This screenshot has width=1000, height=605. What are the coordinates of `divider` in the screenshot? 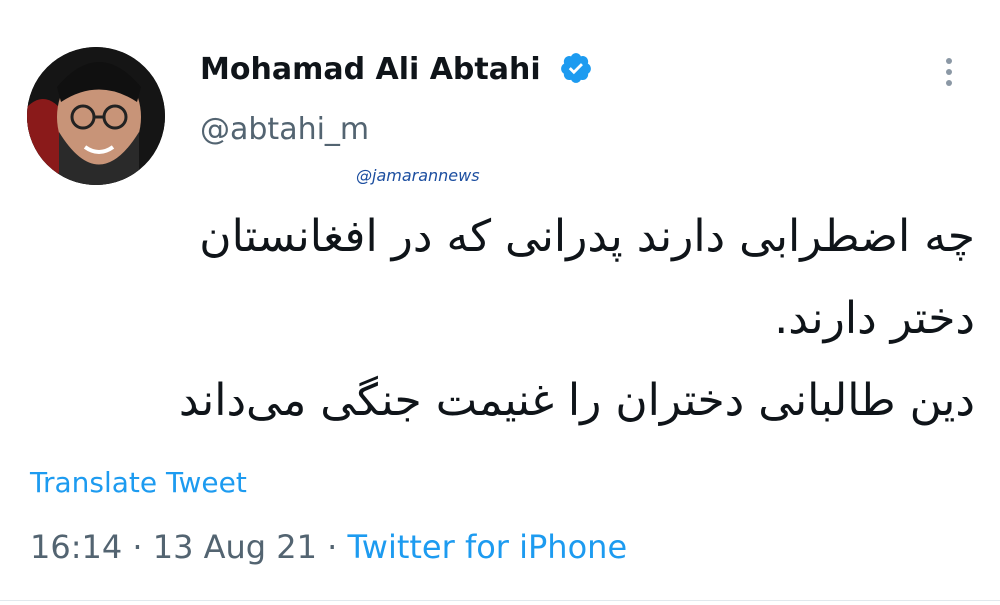 It's located at (500, 600).